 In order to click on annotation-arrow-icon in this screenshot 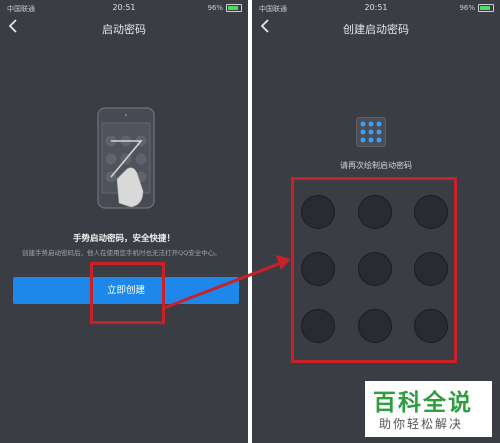, I will do `click(227, 282)`.